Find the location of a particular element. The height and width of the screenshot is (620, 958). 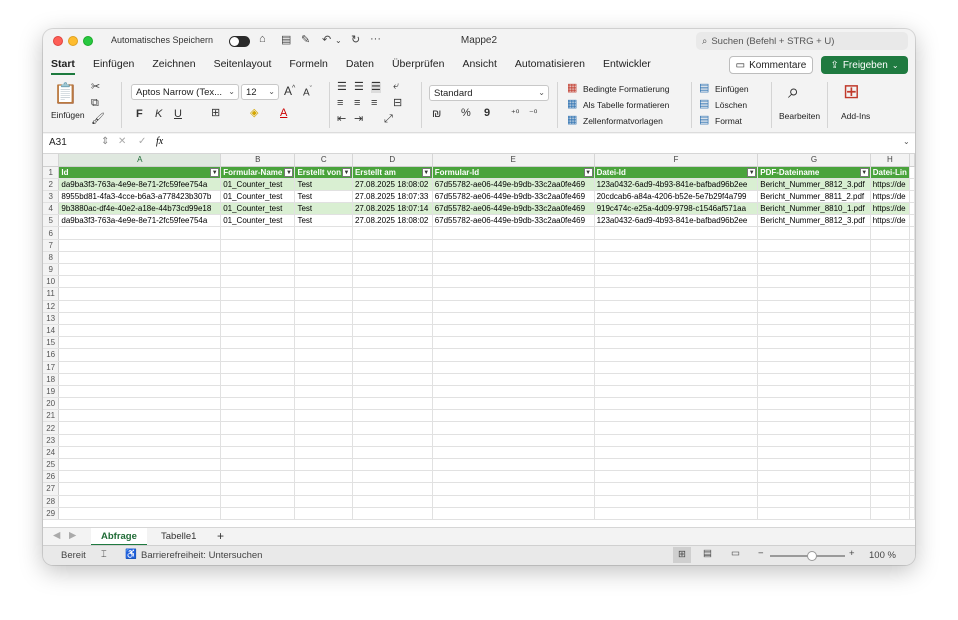

align-top-icon: ☰ is located at coordinates (342, 87).